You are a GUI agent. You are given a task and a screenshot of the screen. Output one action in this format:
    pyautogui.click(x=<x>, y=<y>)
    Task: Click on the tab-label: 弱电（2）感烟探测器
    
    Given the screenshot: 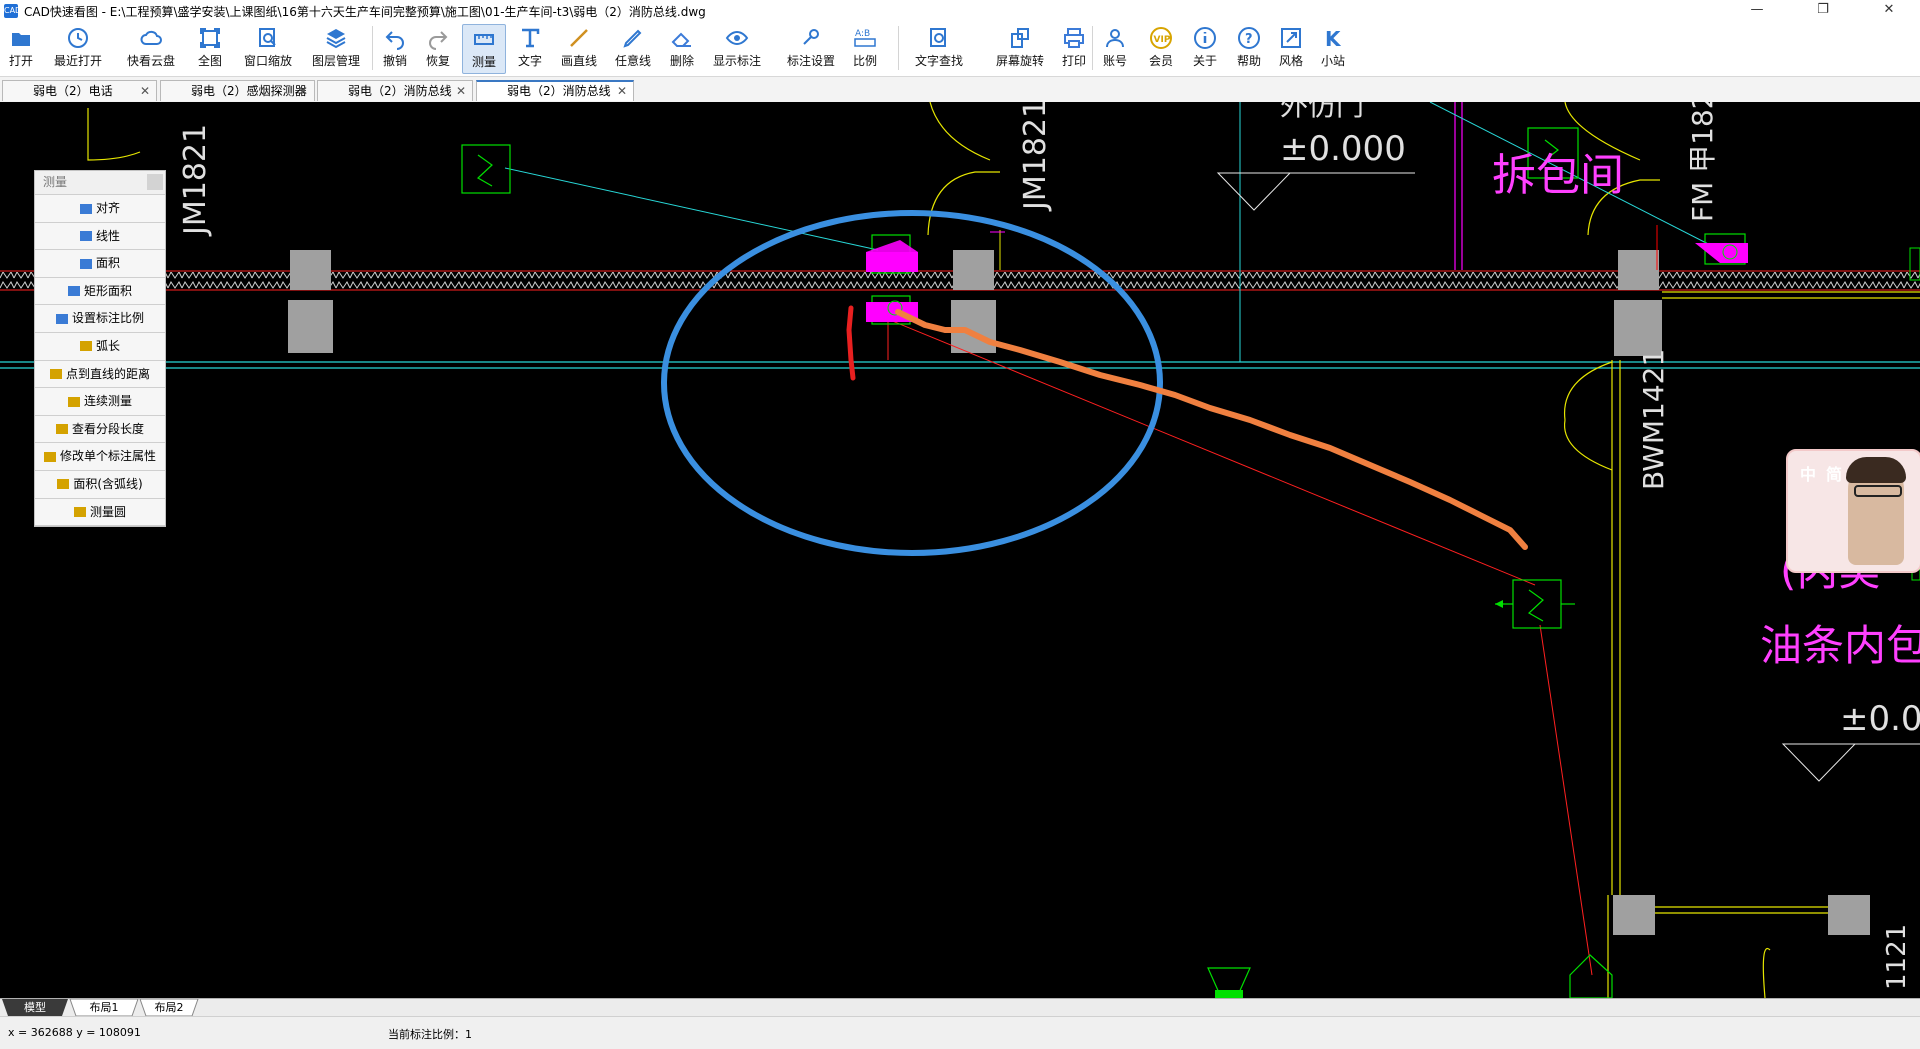 What is the action you would take?
    pyautogui.click(x=249, y=91)
    